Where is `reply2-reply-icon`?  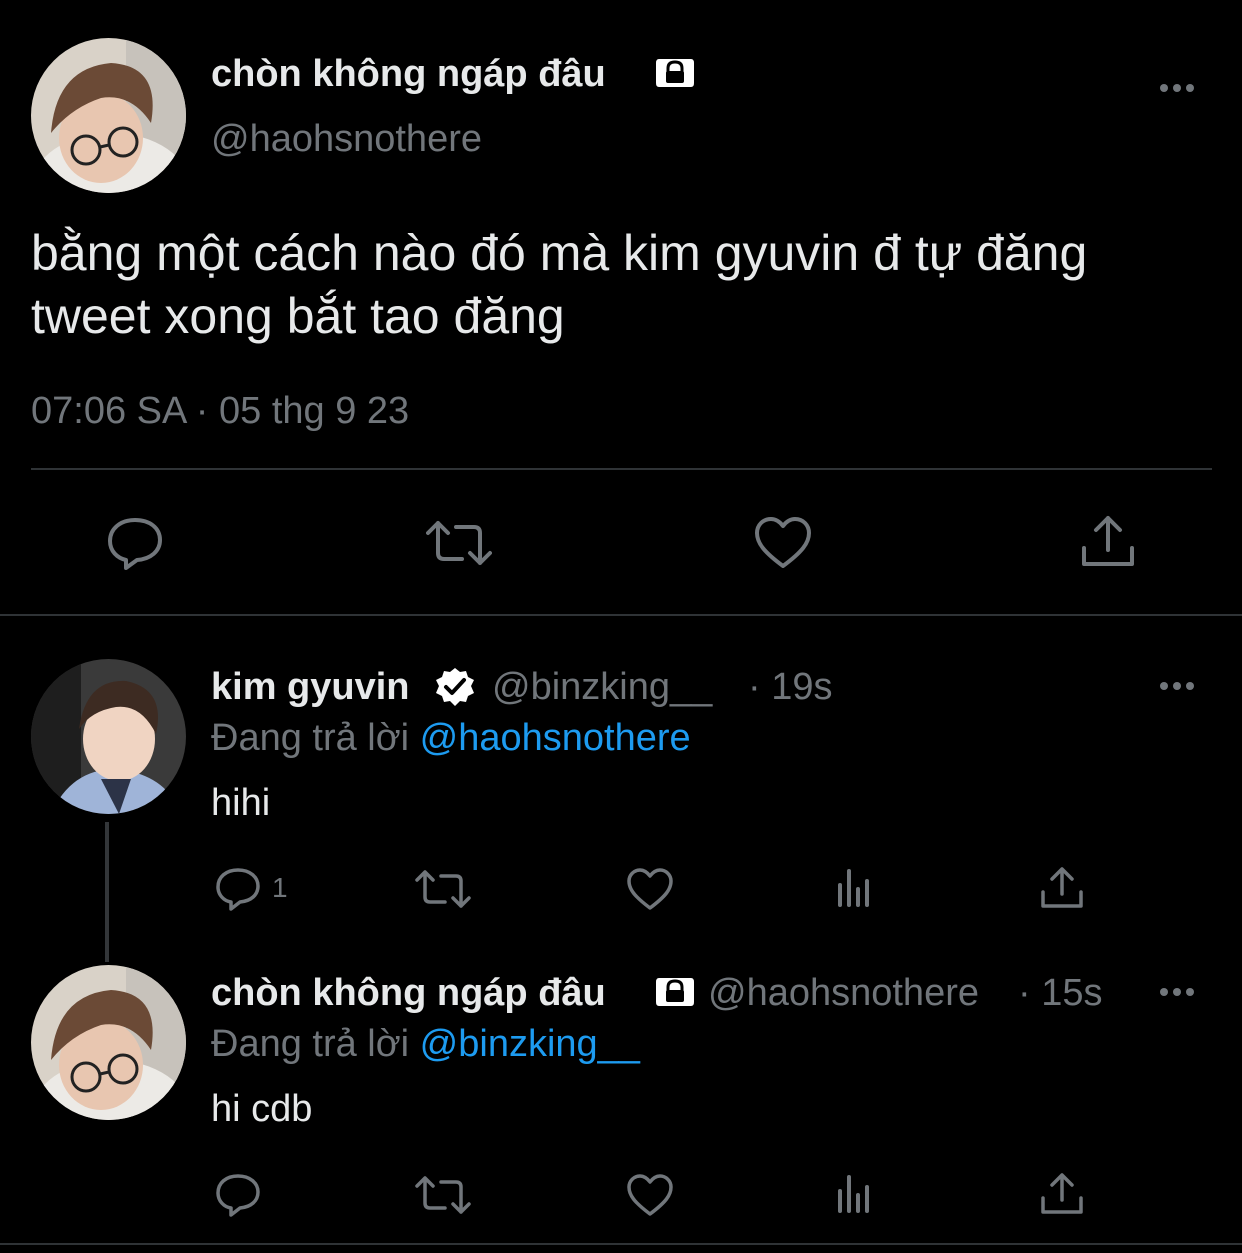
reply2-reply-icon is located at coordinates (238, 1195).